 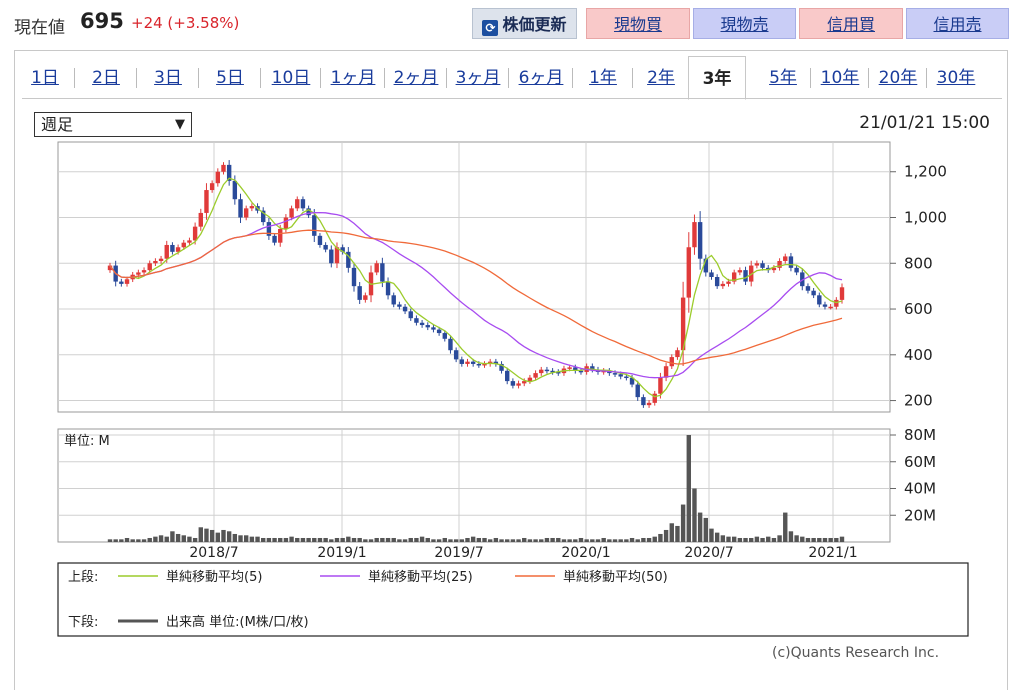 I want to click on price-tick-label: 200, so click(x=918, y=401).